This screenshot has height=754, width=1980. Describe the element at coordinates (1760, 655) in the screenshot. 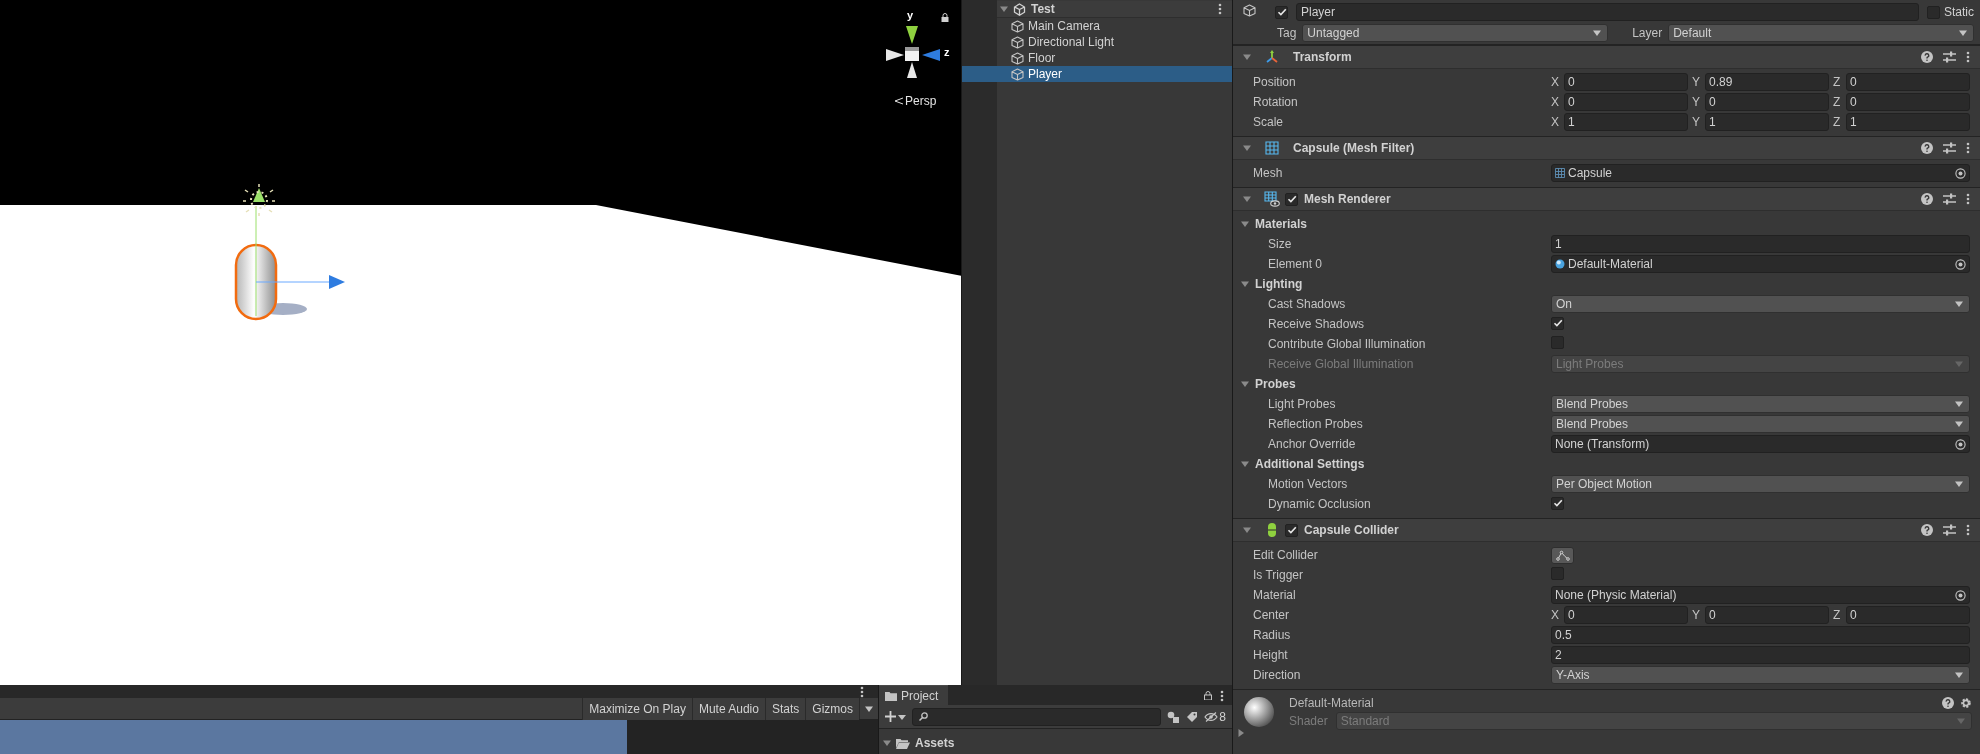

I see `number-field: 2` at that location.